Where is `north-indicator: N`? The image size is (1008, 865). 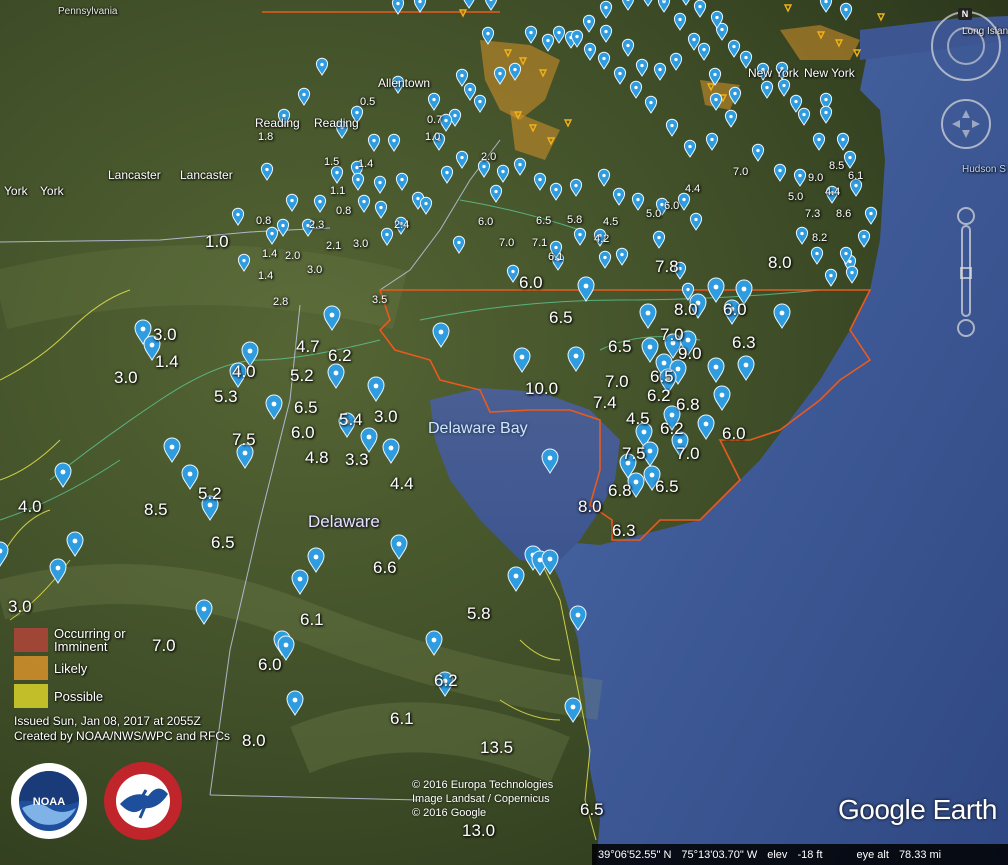 north-indicator: N is located at coordinates (965, 14).